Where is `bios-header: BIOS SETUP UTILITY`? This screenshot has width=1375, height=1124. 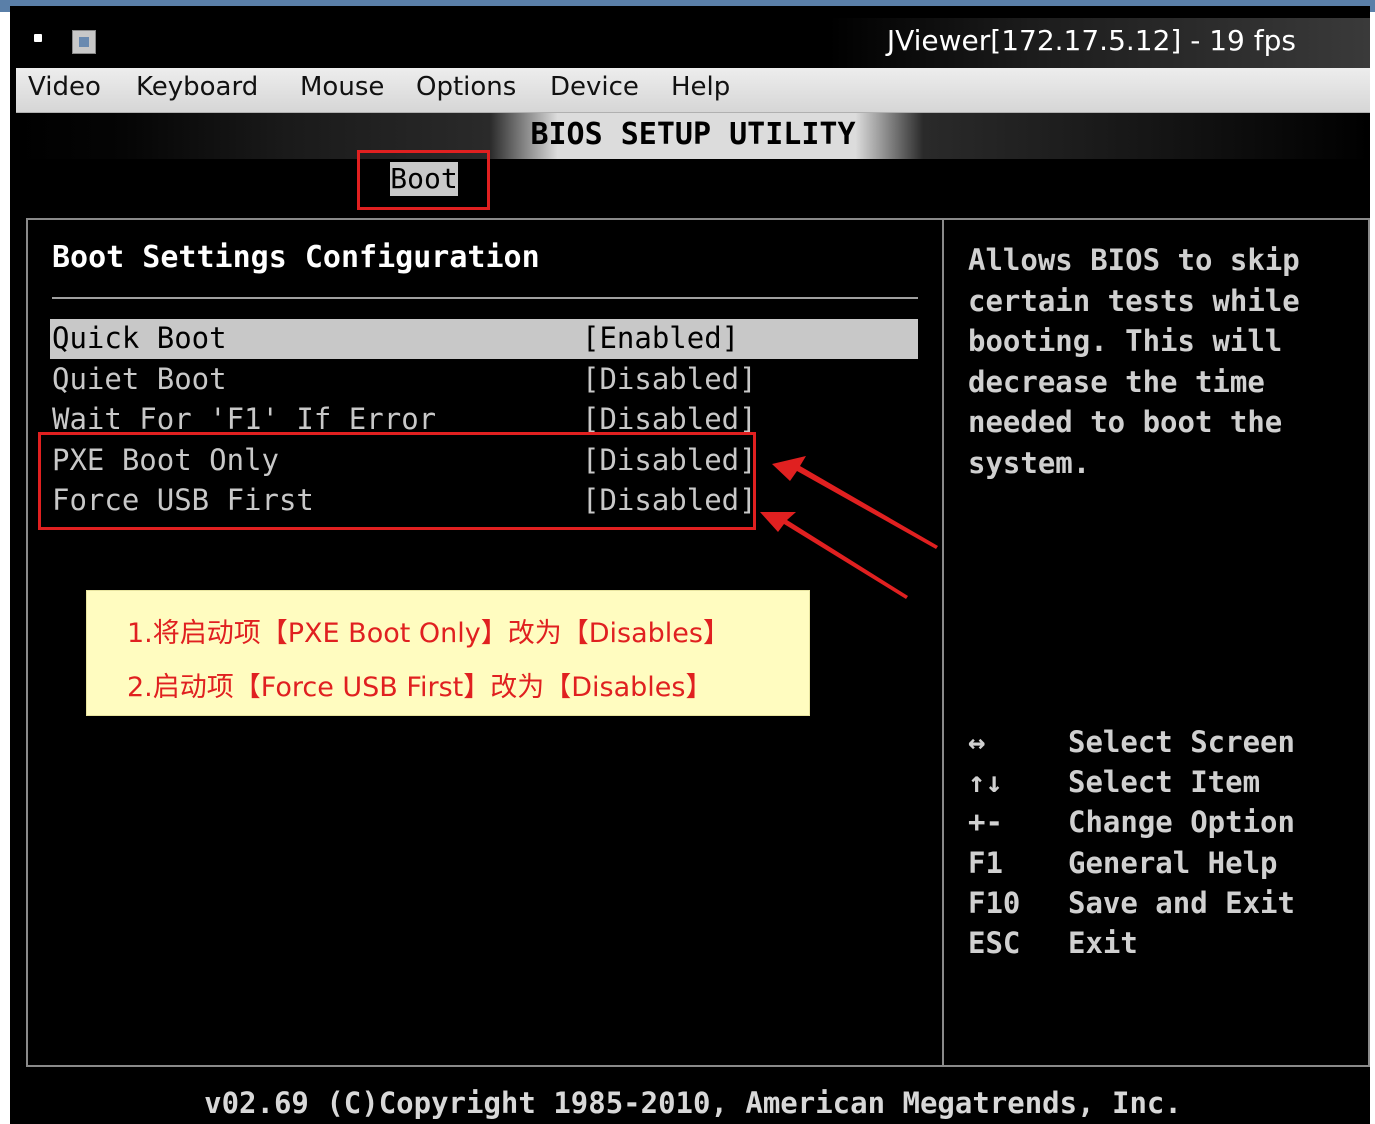
bios-header: BIOS SETUP UTILITY is located at coordinates (693, 136).